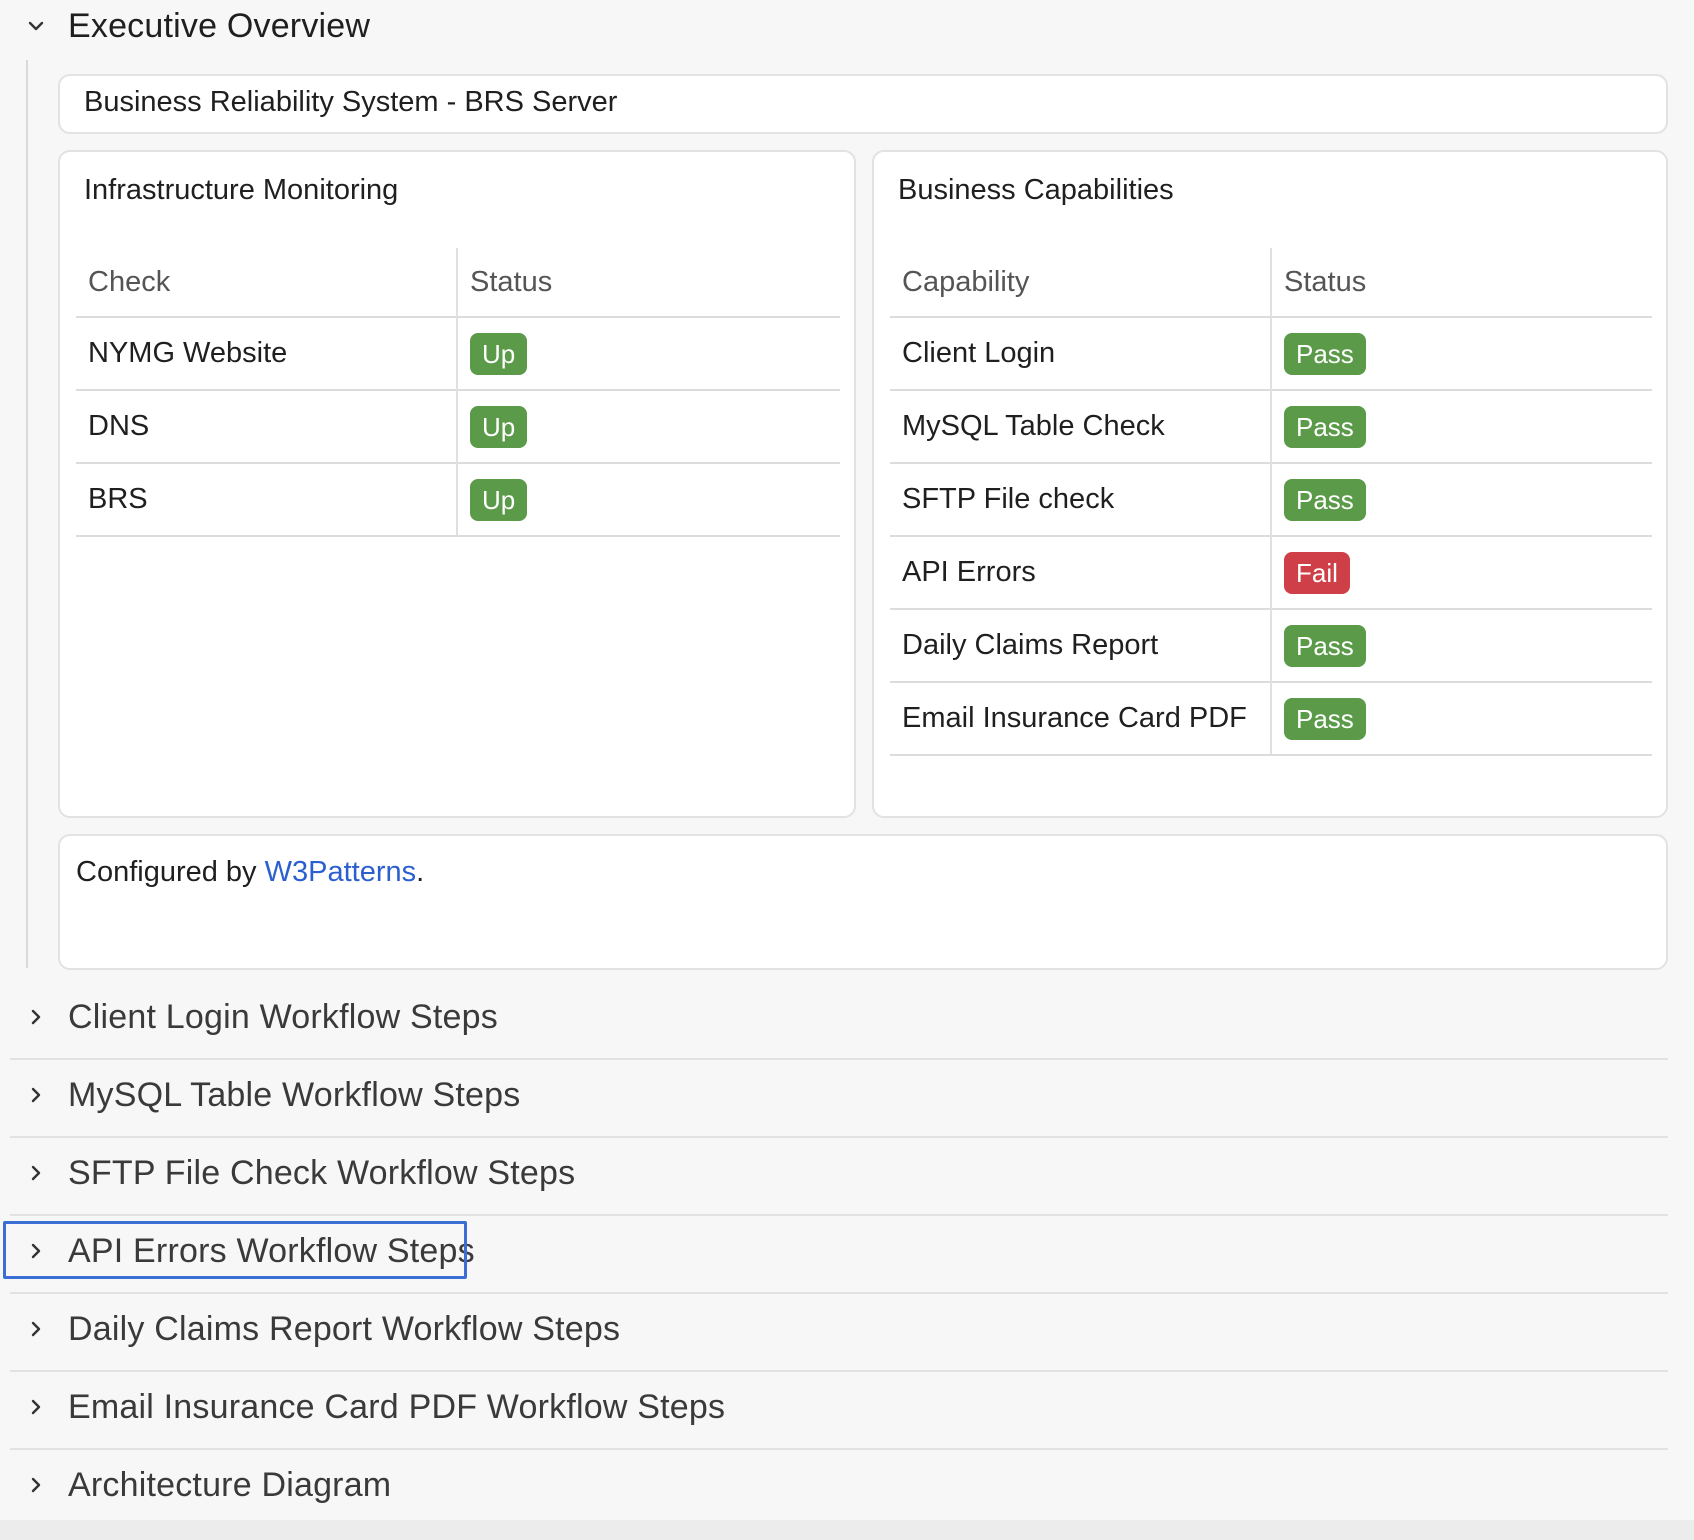 The image size is (1694, 1540). What do you see at coordinates (351, 102) in the screenshot?
I see `system-title: Business Reliability System - BRS Server` at bounding box center [351, 102].